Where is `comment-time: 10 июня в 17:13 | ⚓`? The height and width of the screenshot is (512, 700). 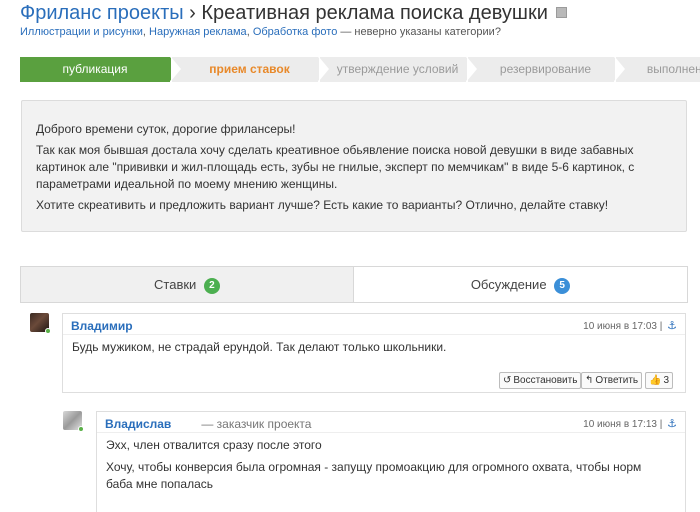
comment-time: 10 июня в 17:13 | ⚓ is located at coordinates (630, 423).